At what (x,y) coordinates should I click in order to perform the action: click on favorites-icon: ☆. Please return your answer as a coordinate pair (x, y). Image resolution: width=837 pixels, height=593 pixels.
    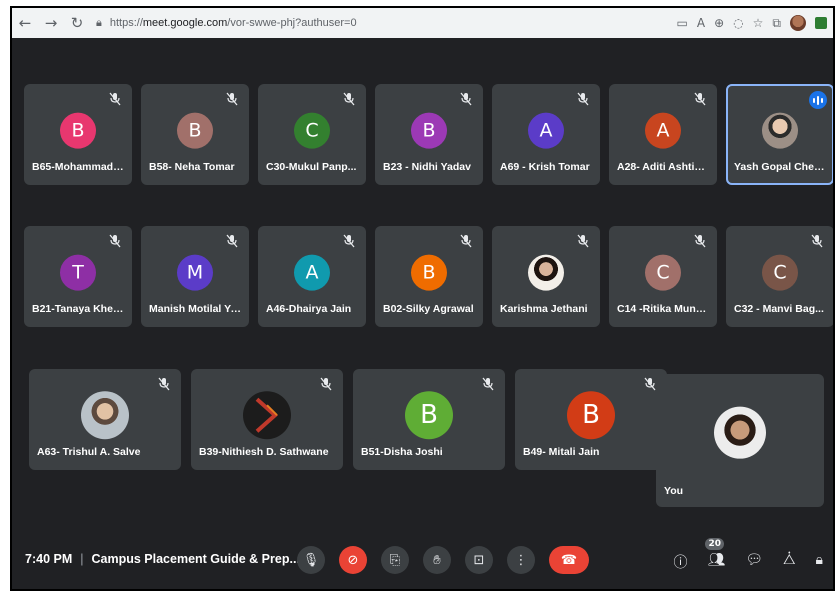
    Looking at the image, I should click on (758, 23).